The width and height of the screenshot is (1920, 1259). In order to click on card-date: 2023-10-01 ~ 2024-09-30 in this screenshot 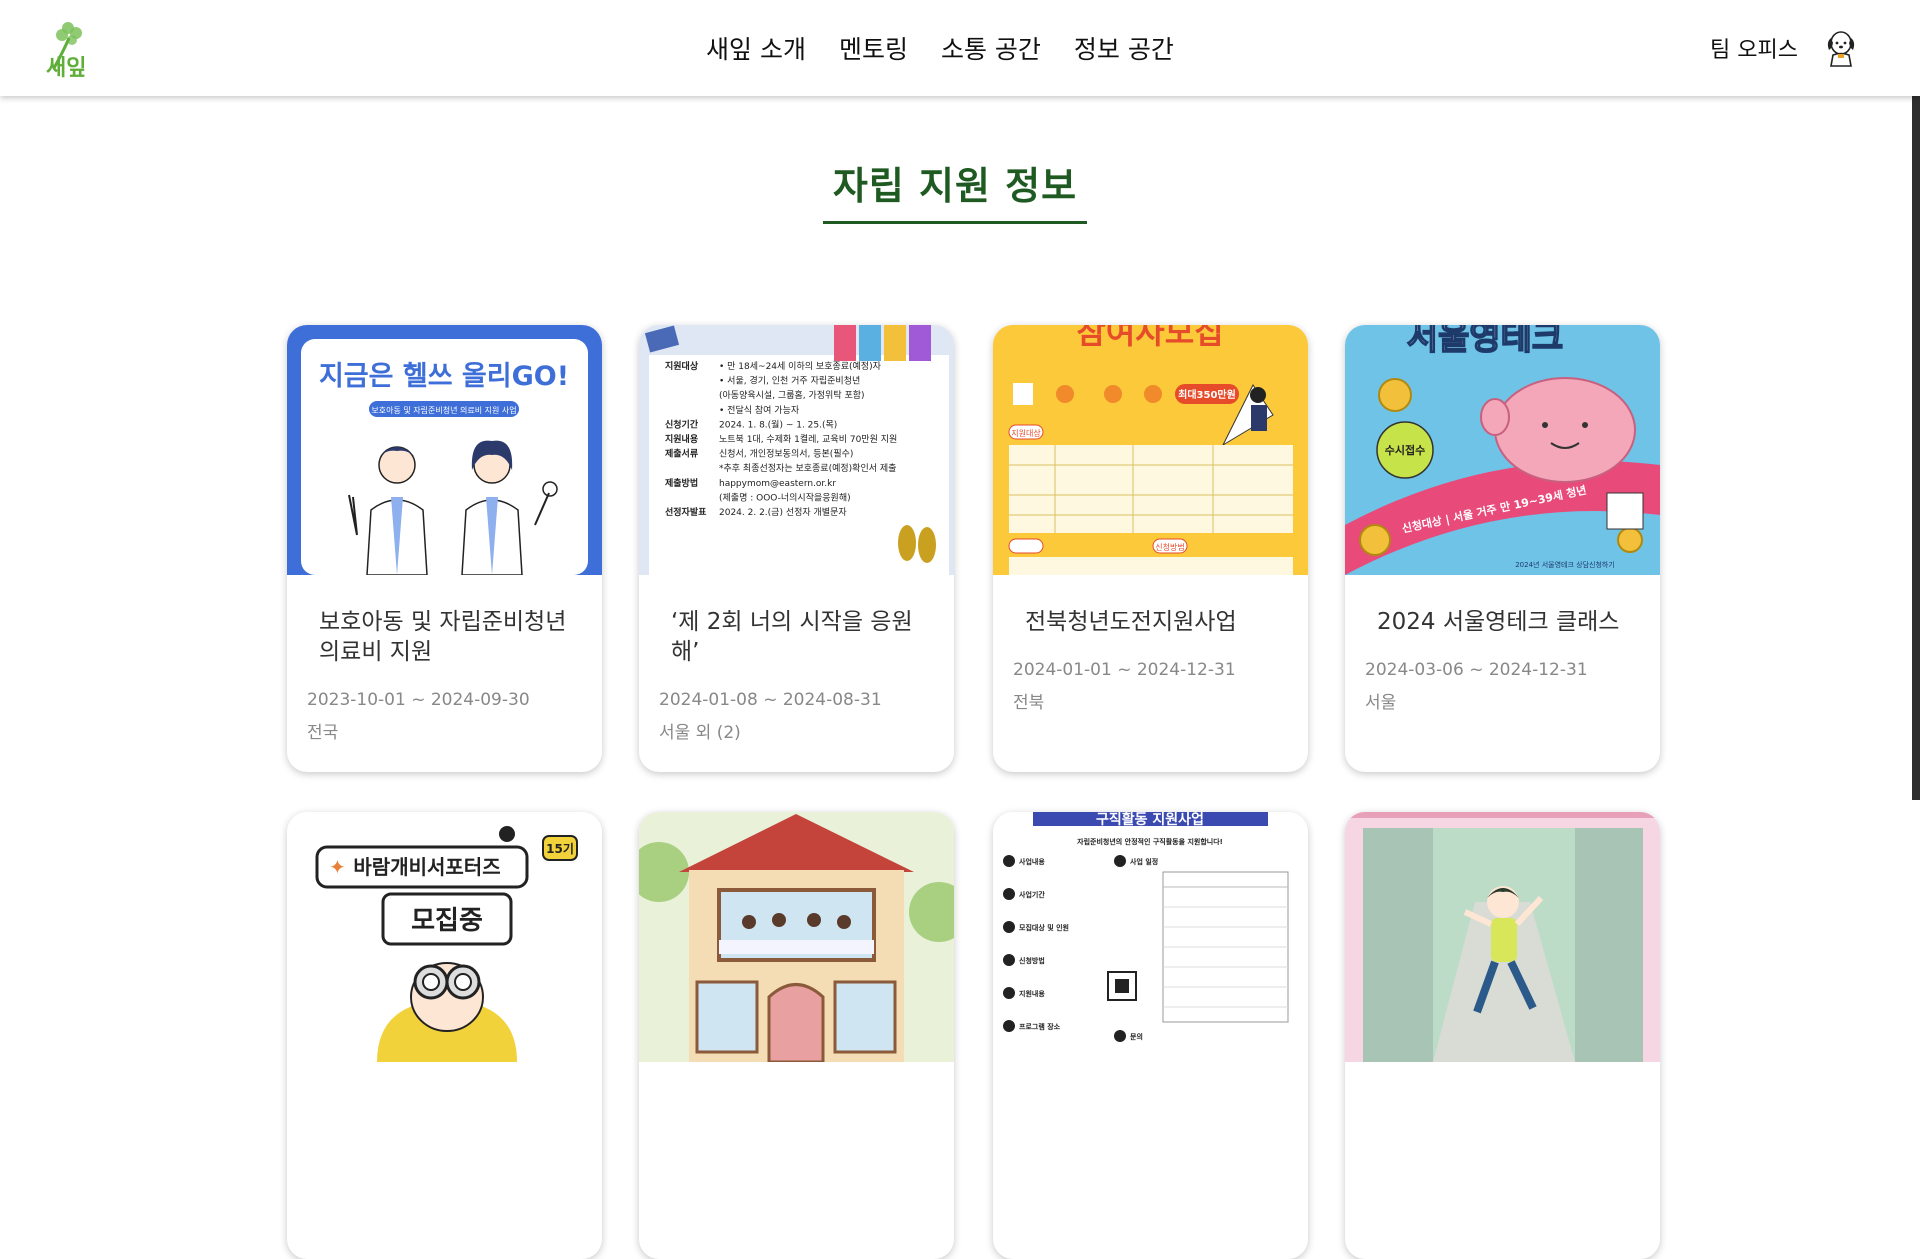, I will do `click(418, 700)`.